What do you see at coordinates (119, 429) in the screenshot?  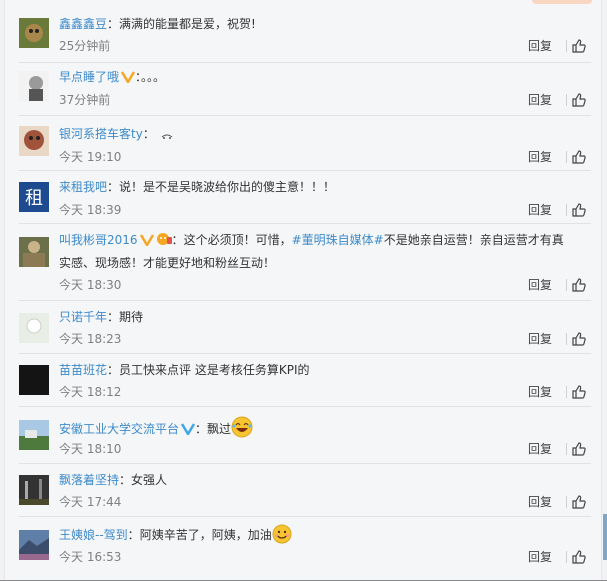 I see `comment-username: 安徽工业大学交流平台` at bounding box center [119, 429].